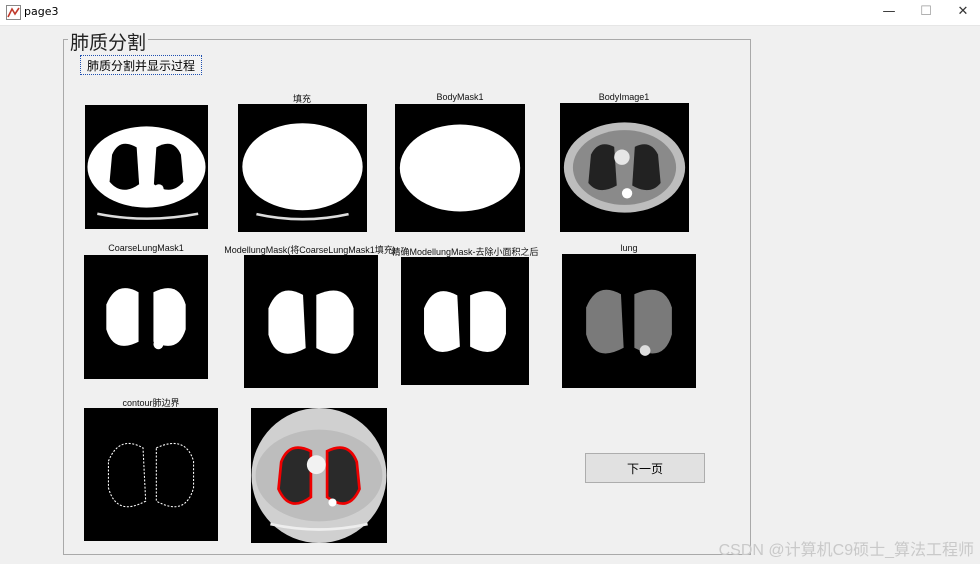 The width and height of the screenshot is (980, 564). Describe the element at coordinates (108, 41) in the screenshot. I see `panel-title: 肺质分割` at that location.